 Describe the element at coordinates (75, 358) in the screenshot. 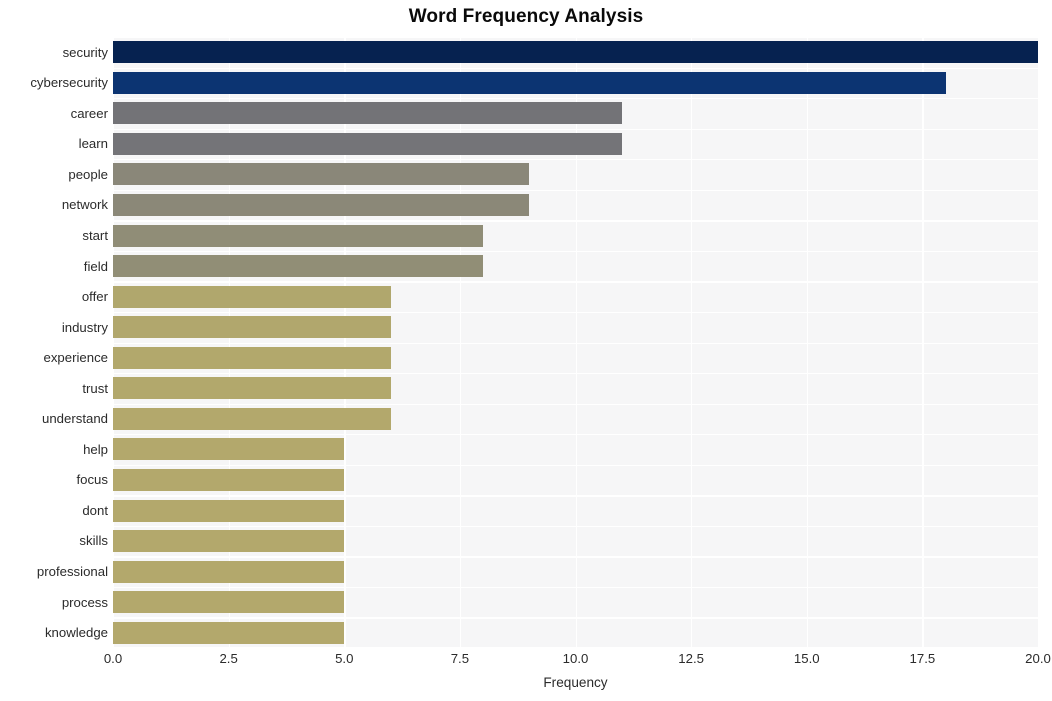

I see `y-tick-label: experience` at that location.